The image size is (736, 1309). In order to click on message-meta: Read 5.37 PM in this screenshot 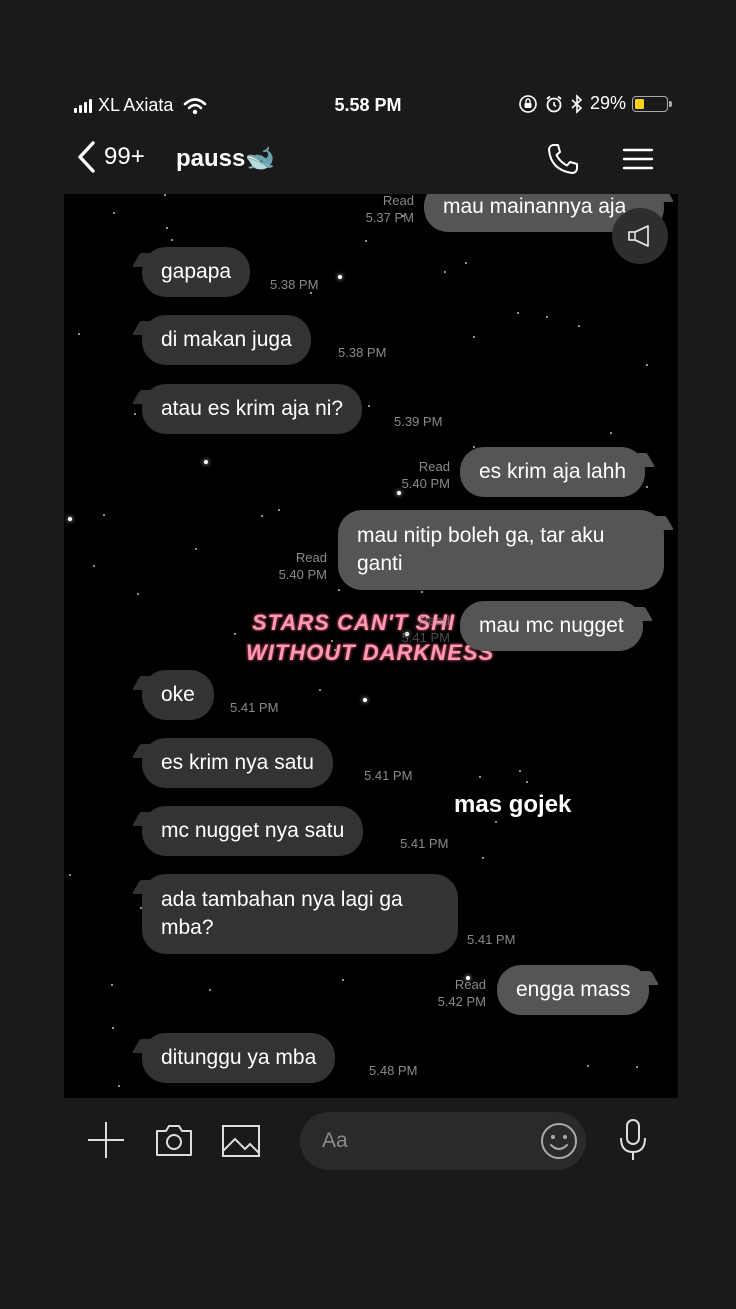, I will do `click(379, 210)`.